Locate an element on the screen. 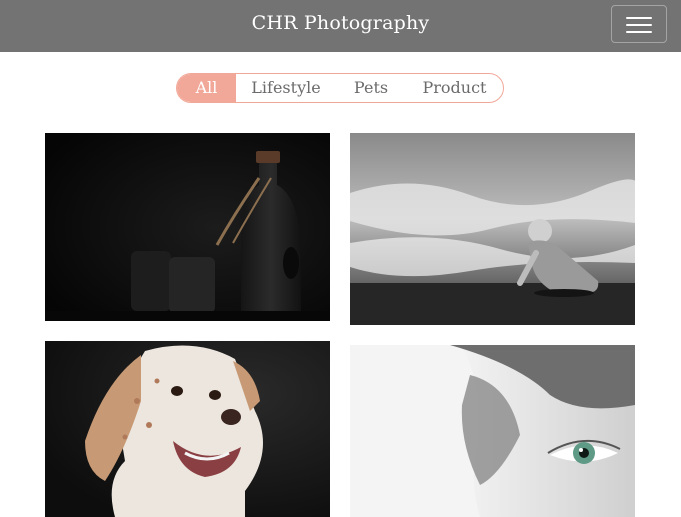  filter-pets: Pets is located at coordinates (371, 88).